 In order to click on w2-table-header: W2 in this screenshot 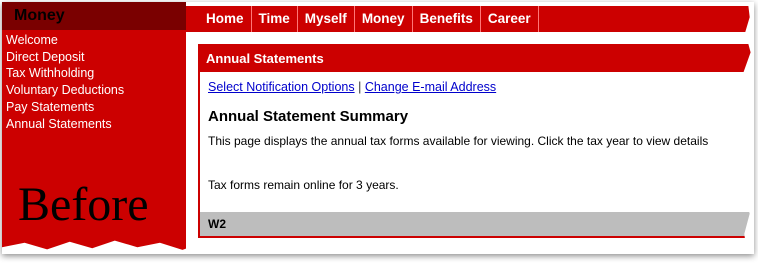, I will do `click(477, 224)`.